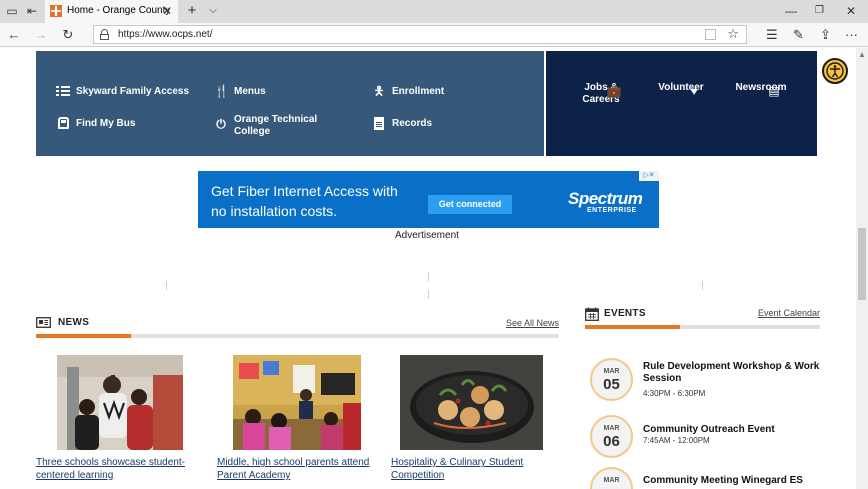 Image resolution: width=868 pixels, height=489 pixels. I want to click on set-aside-icon: ⇤, so click(32, 11).